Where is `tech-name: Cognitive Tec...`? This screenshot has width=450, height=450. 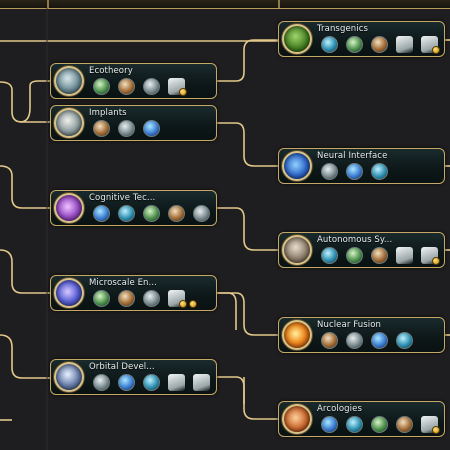
tech-name: Cognitive Tec... is located at coordinates (122, 198).